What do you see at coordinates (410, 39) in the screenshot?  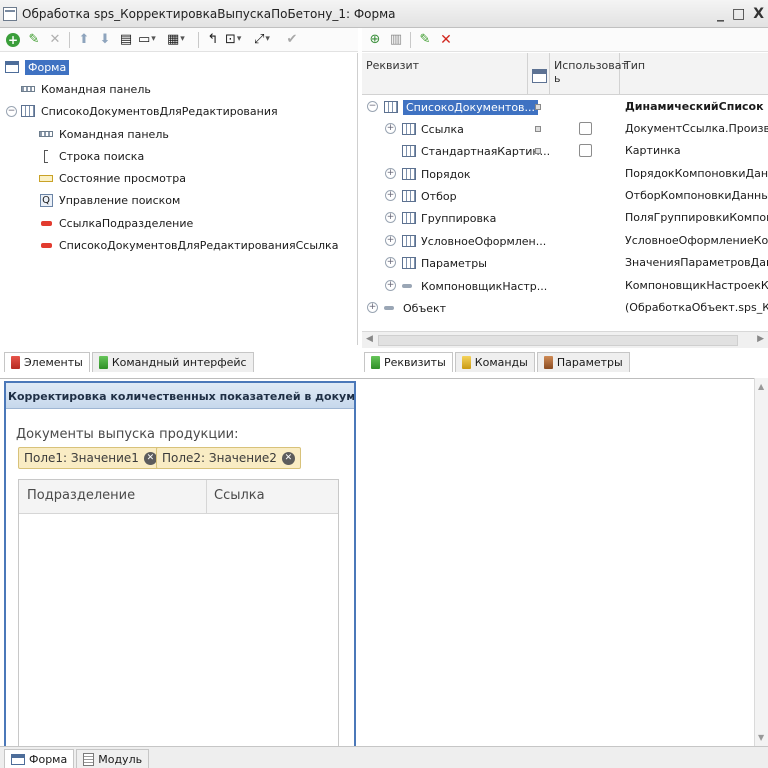 I see `toolbar-separator` at bounding box center [410, 39].